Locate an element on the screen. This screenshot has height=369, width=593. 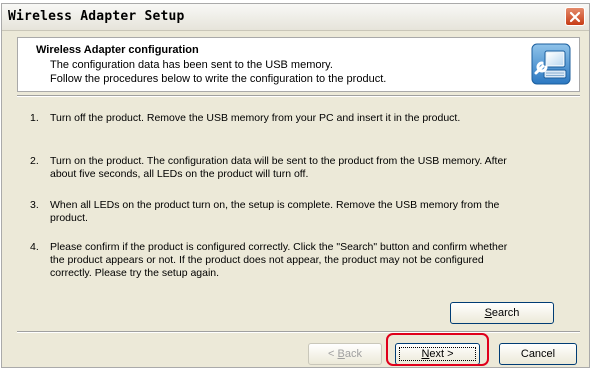
computer-wrench-icon is located at coordinates (551, 64).